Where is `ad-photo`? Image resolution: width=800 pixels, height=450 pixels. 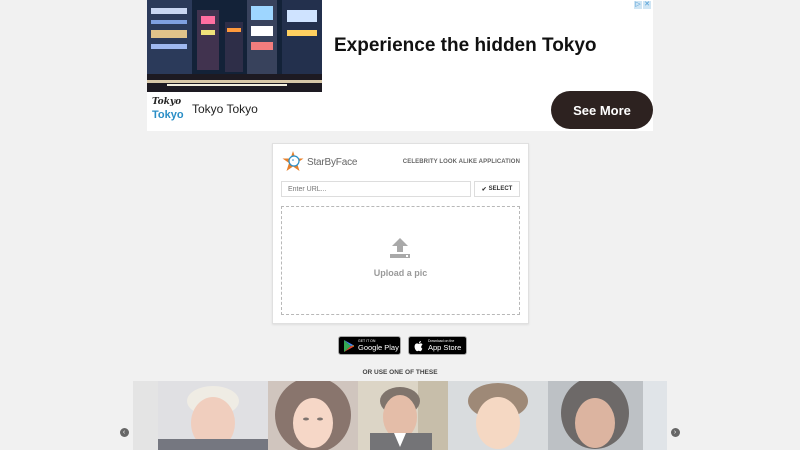
ad-photo is located at coordinates (234, 46).